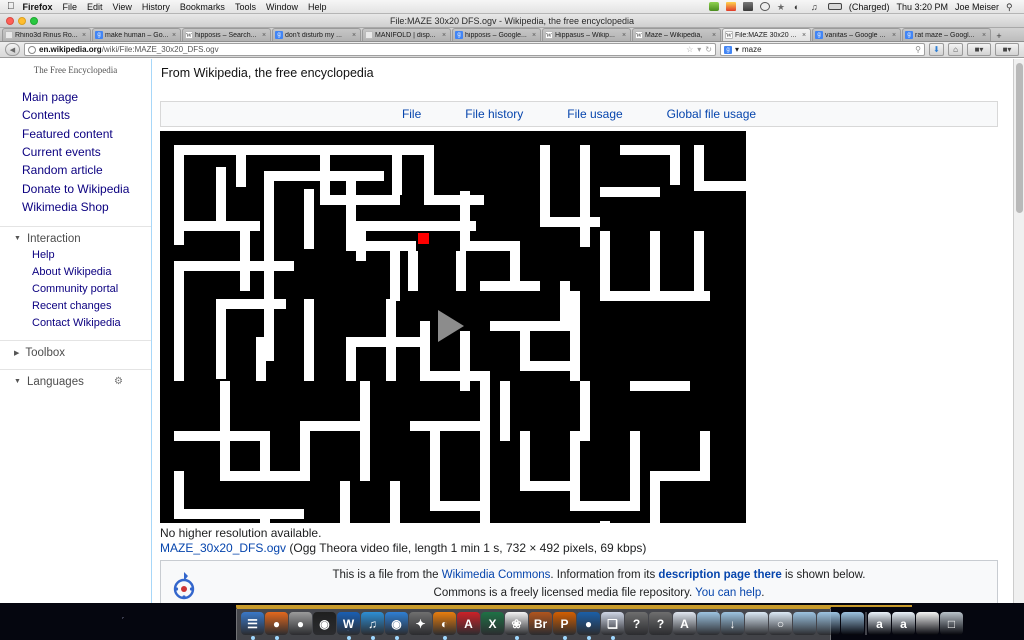 The height and width of the screenshot is (640, 1024). What do you see at coordinates (95, 7) in the screenshot?
I see `menu-edit: Edit` at bounding box center [95, 7].